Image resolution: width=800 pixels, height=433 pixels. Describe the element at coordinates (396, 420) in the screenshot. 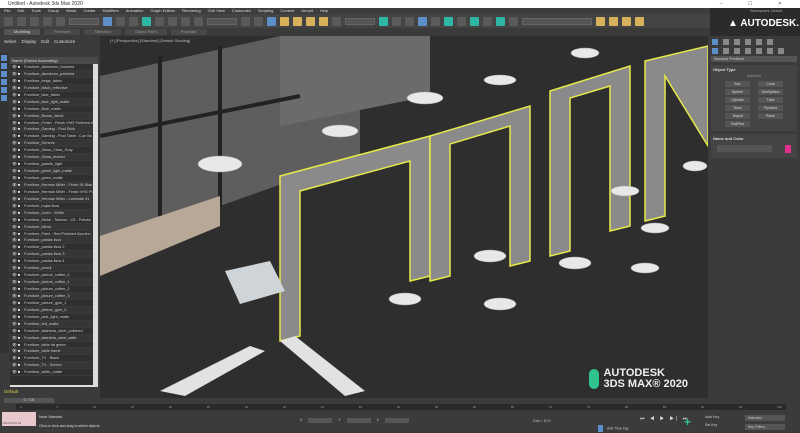

I see `z-coord-field` at that location.